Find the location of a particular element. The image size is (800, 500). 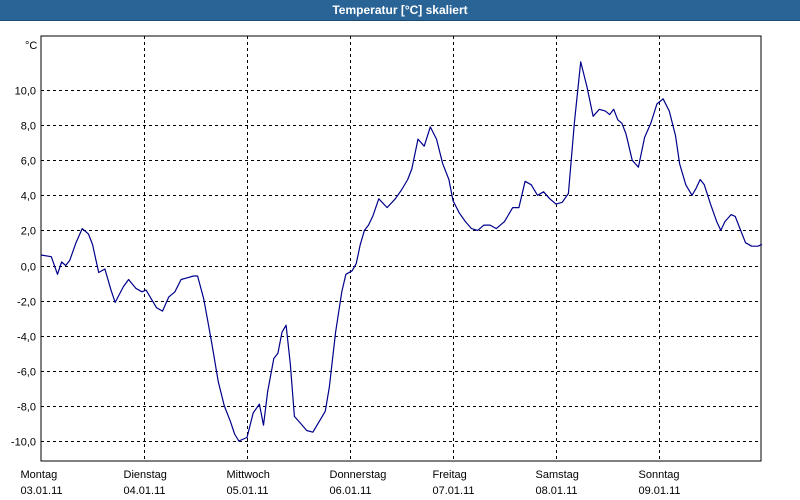

x-tick-label-date: 06.01.11 is located at coordinates (351, 491).